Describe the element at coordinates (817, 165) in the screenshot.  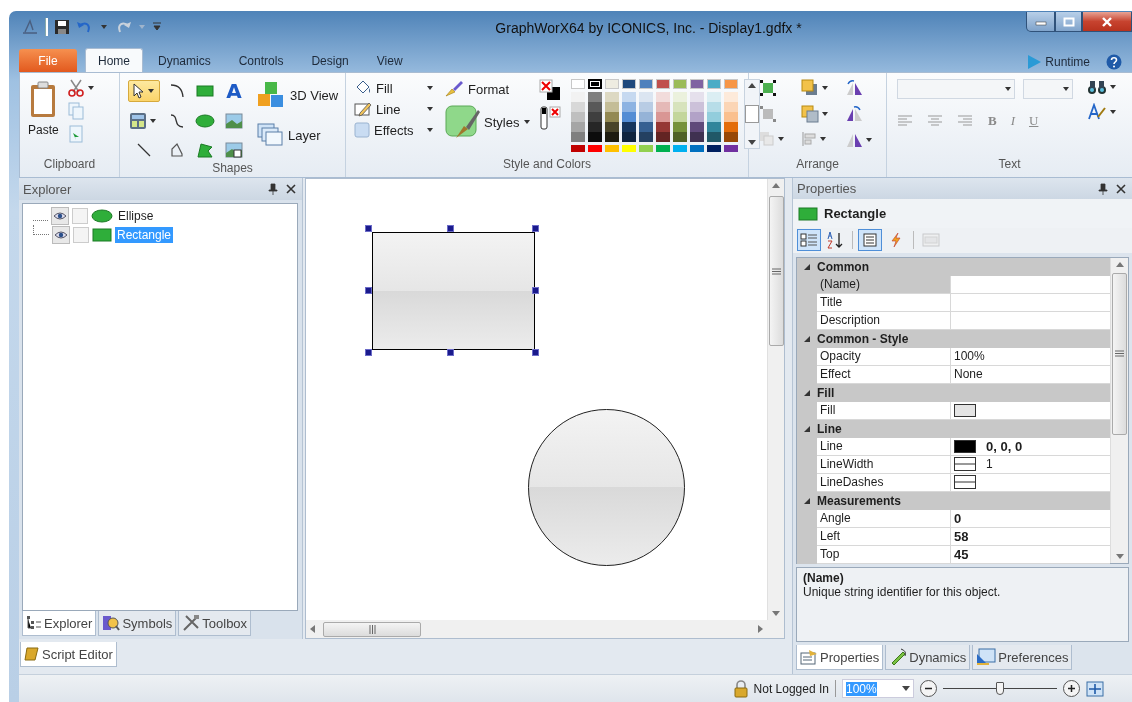
I see `group-label: Arrange` at that location.